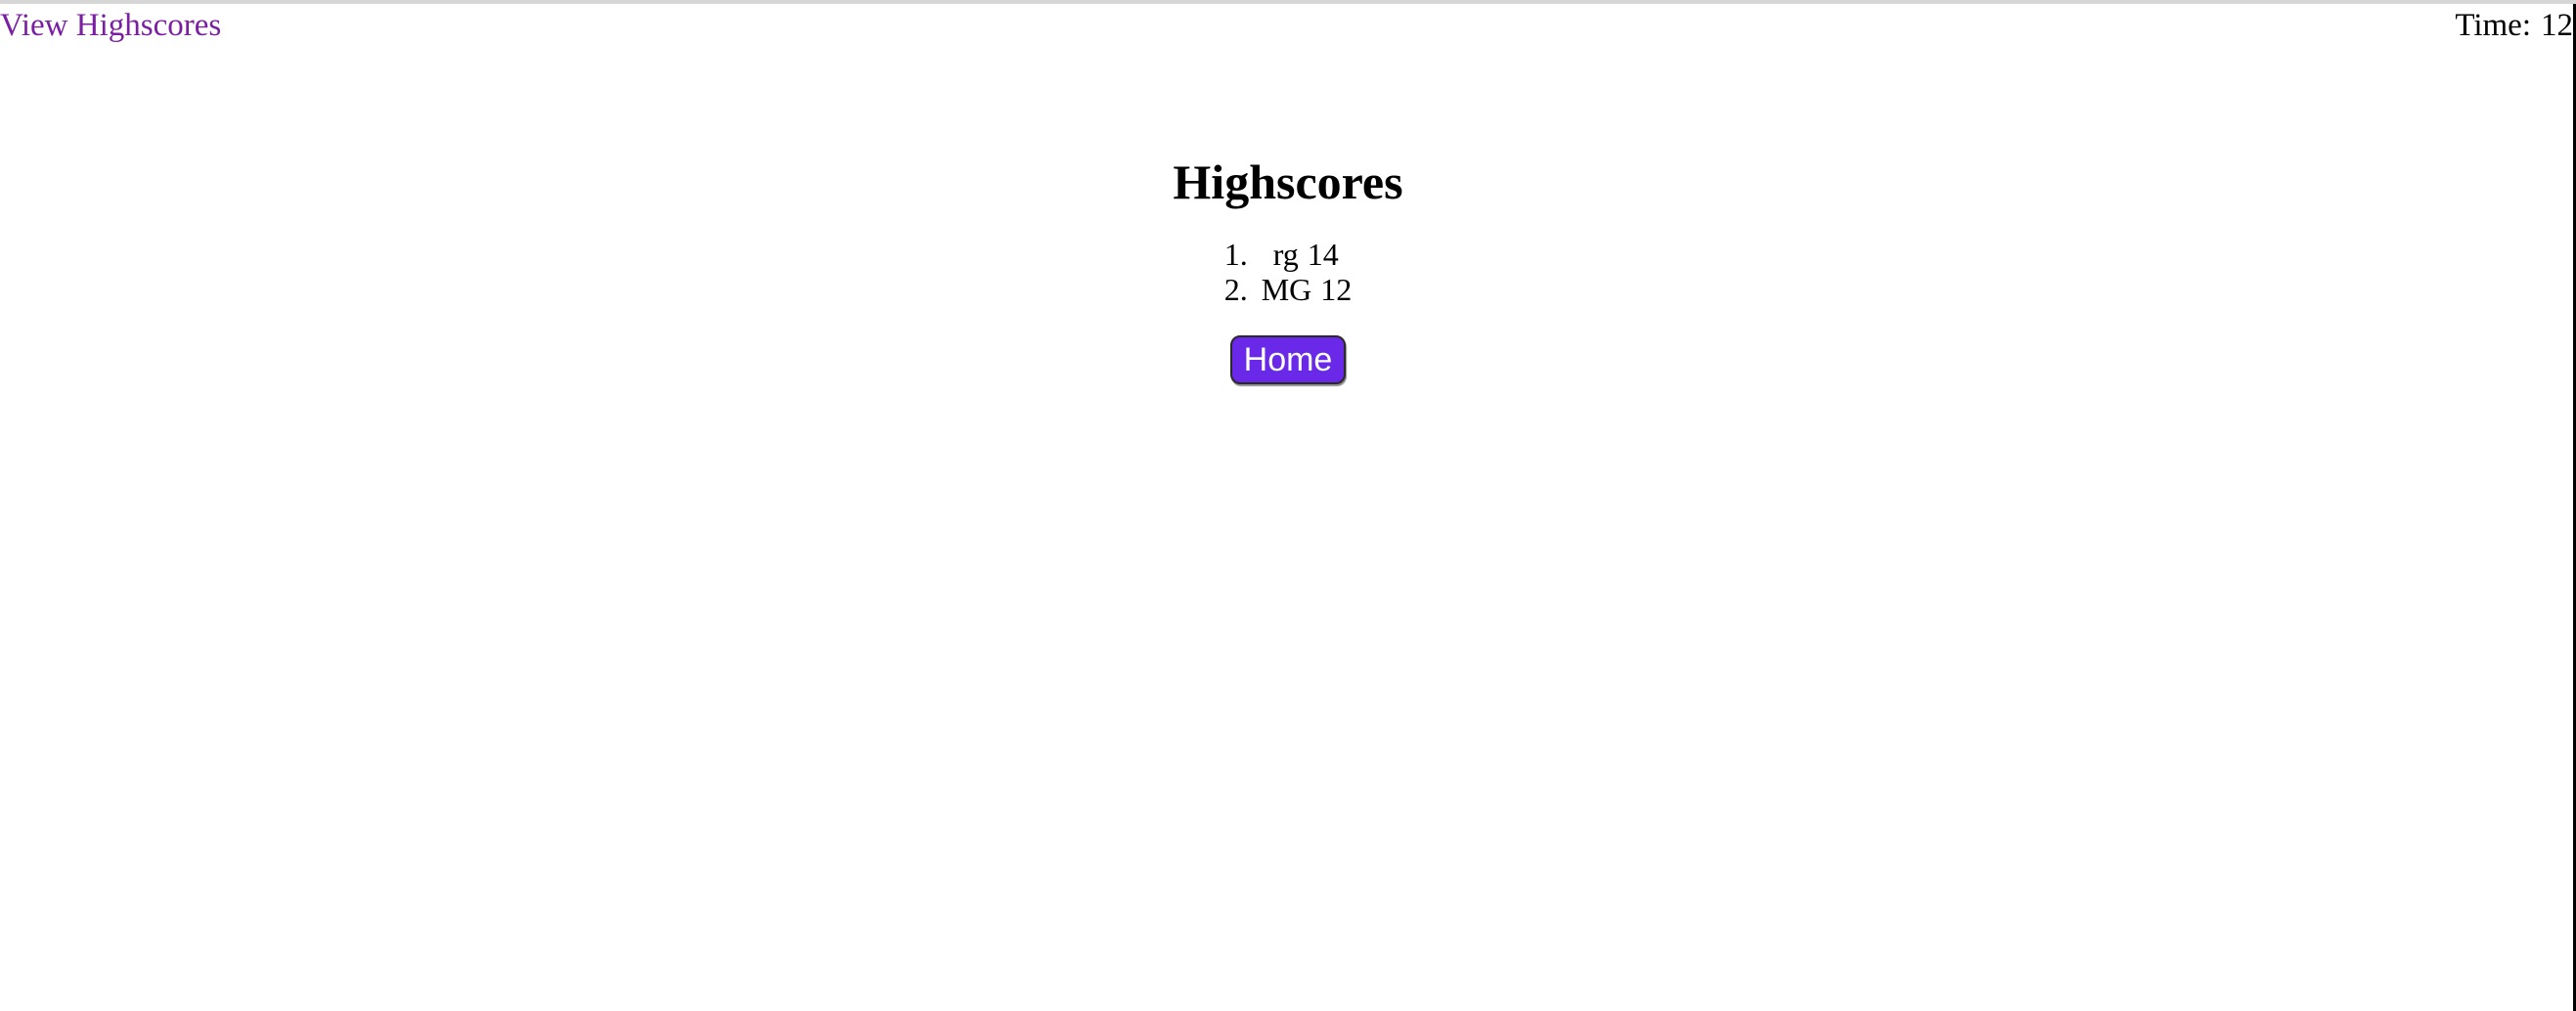  Describe the element at coordinates (1235, 254) in the screenshot. I see `score-rank: 1.` at that location.